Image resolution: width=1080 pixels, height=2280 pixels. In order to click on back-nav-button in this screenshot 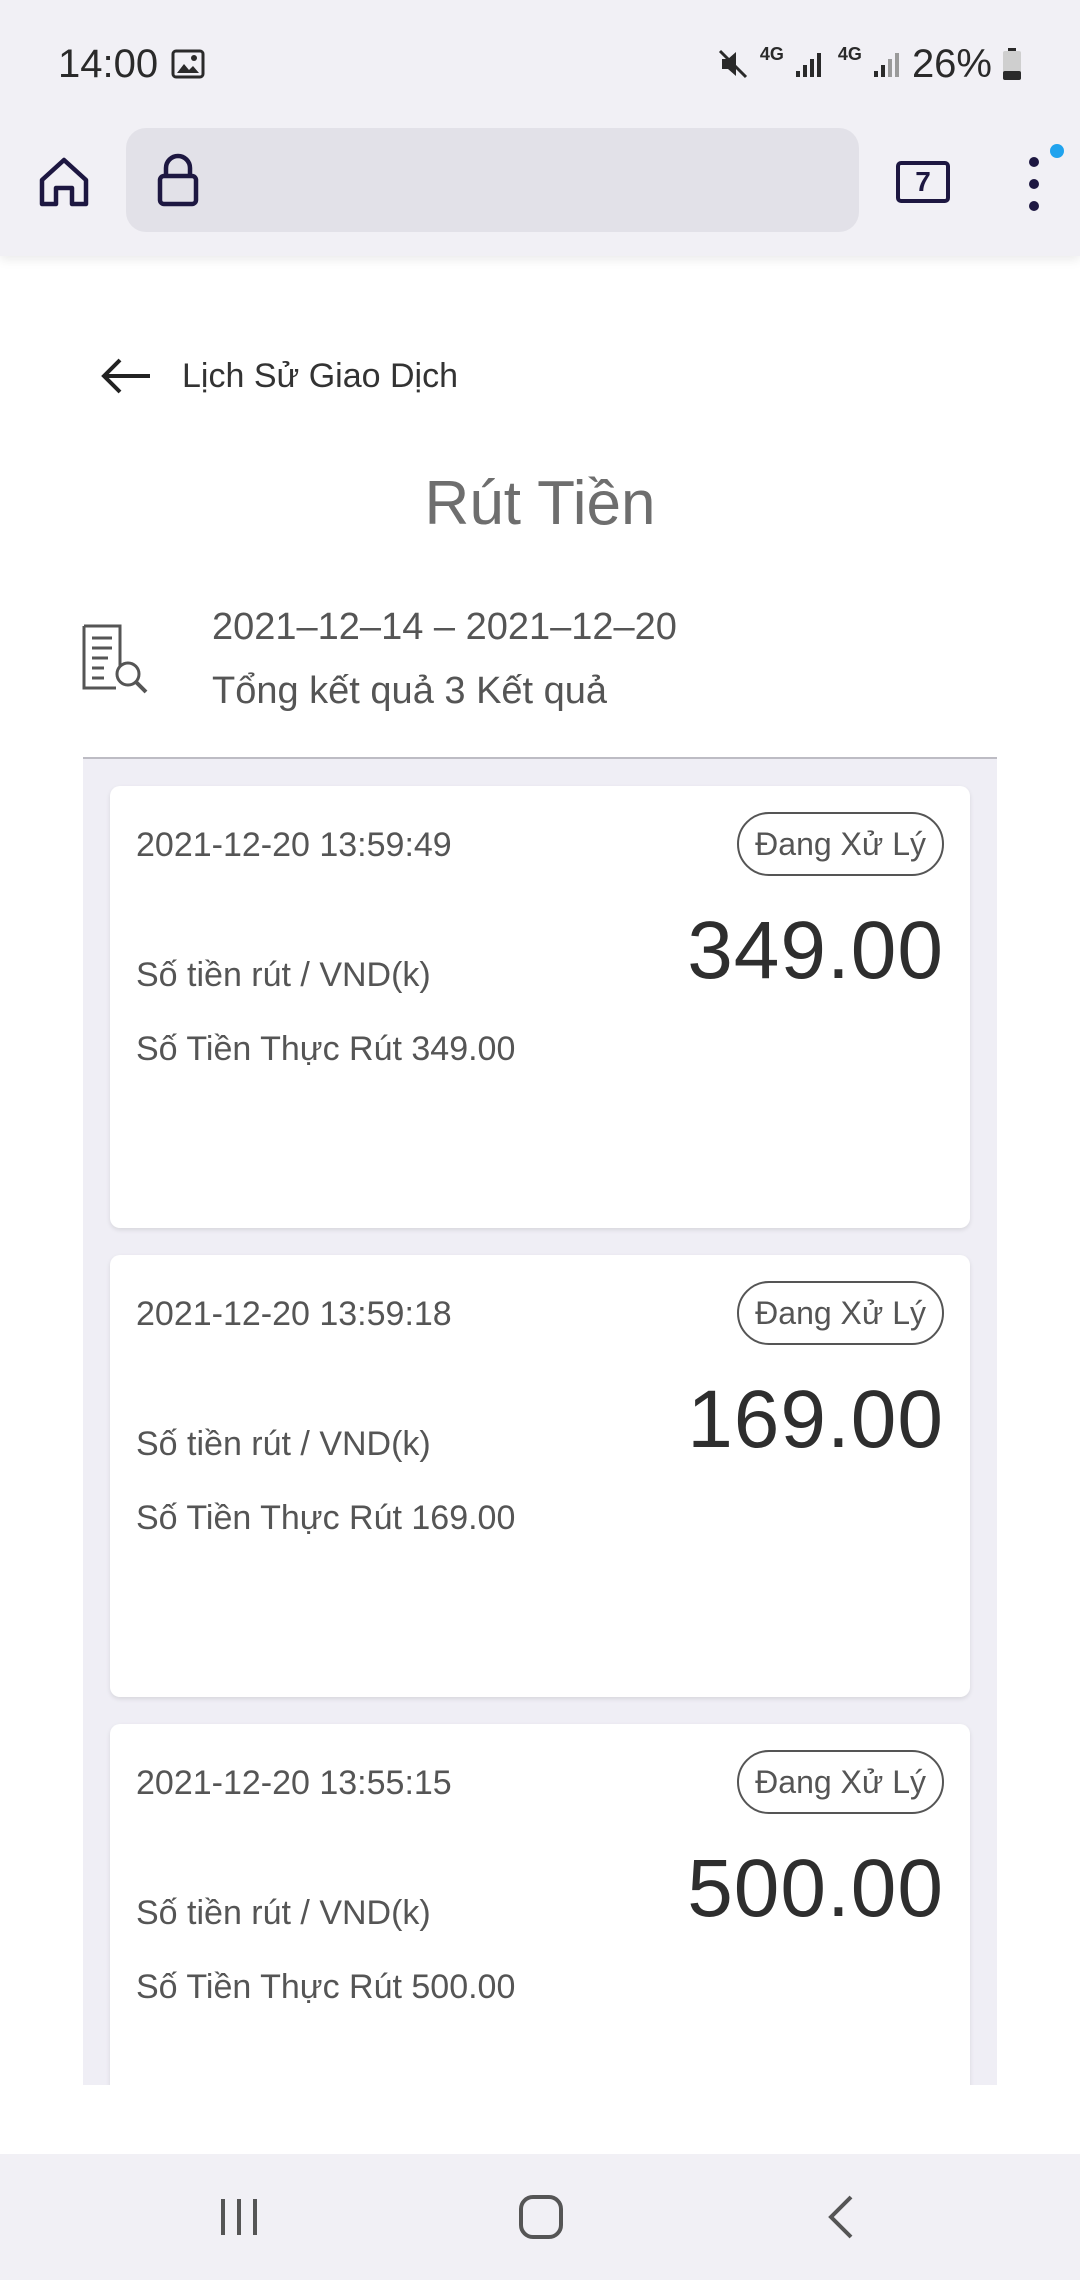, I will do `click(841, 2217)`.